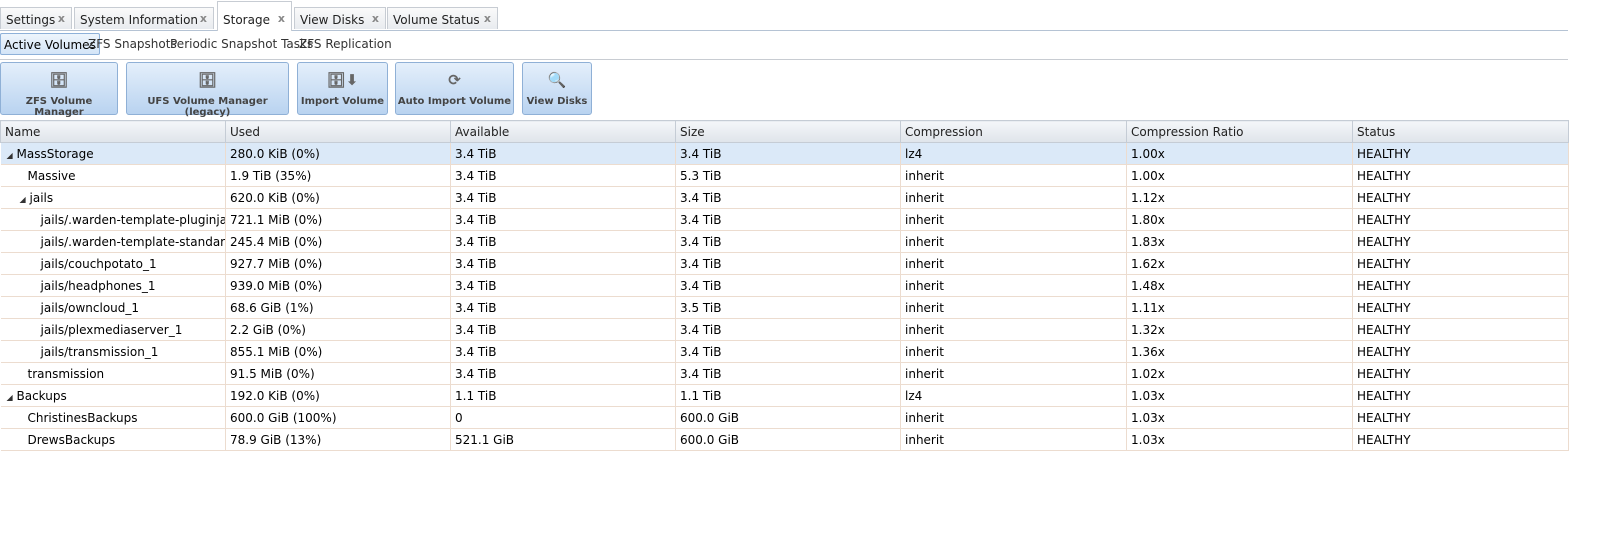 This screenshot has width=1610, height=540. Describe the element at coordinates (276, 219) in the screenshot. I see `cell-text: 721.1 MiB (0%)` at that location.